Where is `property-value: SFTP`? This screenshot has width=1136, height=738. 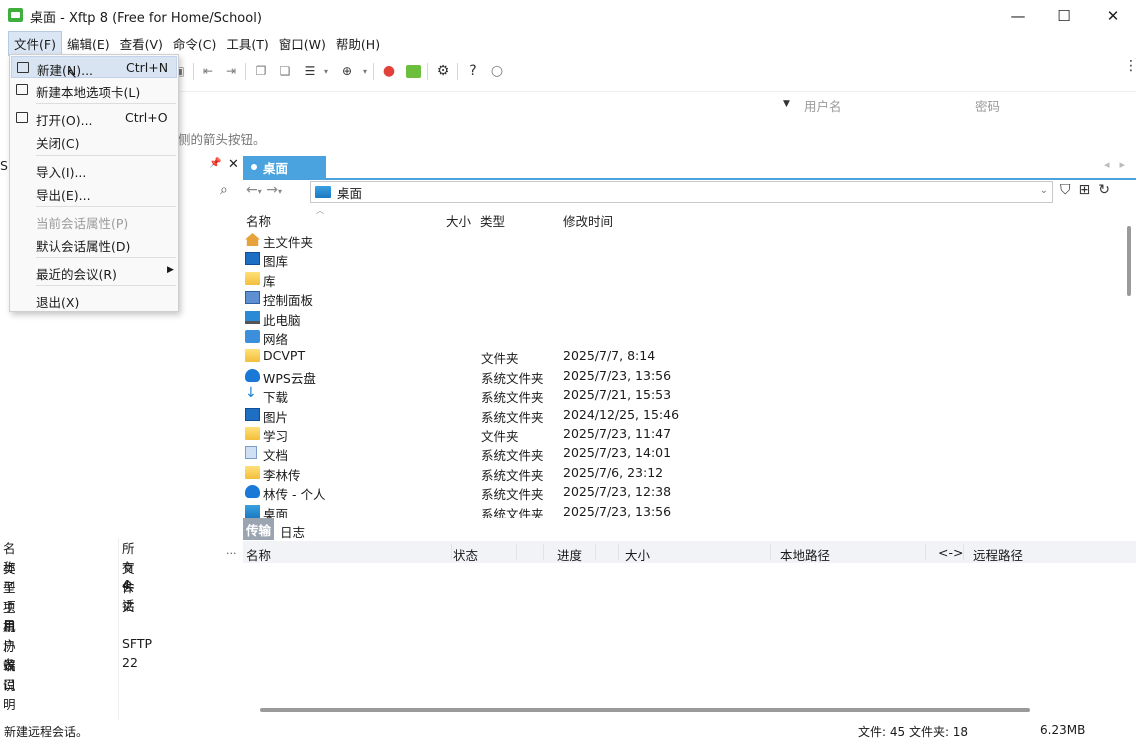 property-value: SFTP is located at coordinates (137, 643).